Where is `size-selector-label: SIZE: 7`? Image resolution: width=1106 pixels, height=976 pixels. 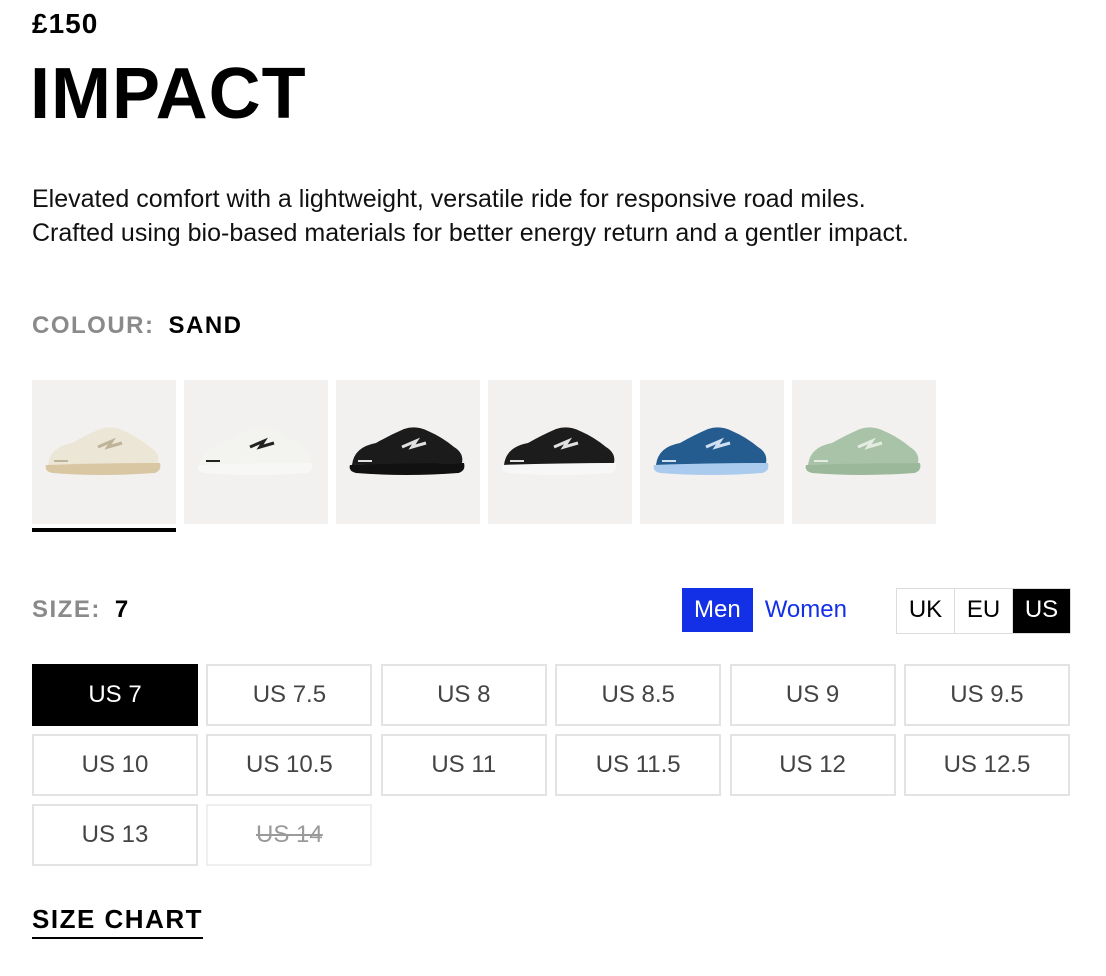
size-selector-label: SIZE: 7 is located at coordinates (81, 610).